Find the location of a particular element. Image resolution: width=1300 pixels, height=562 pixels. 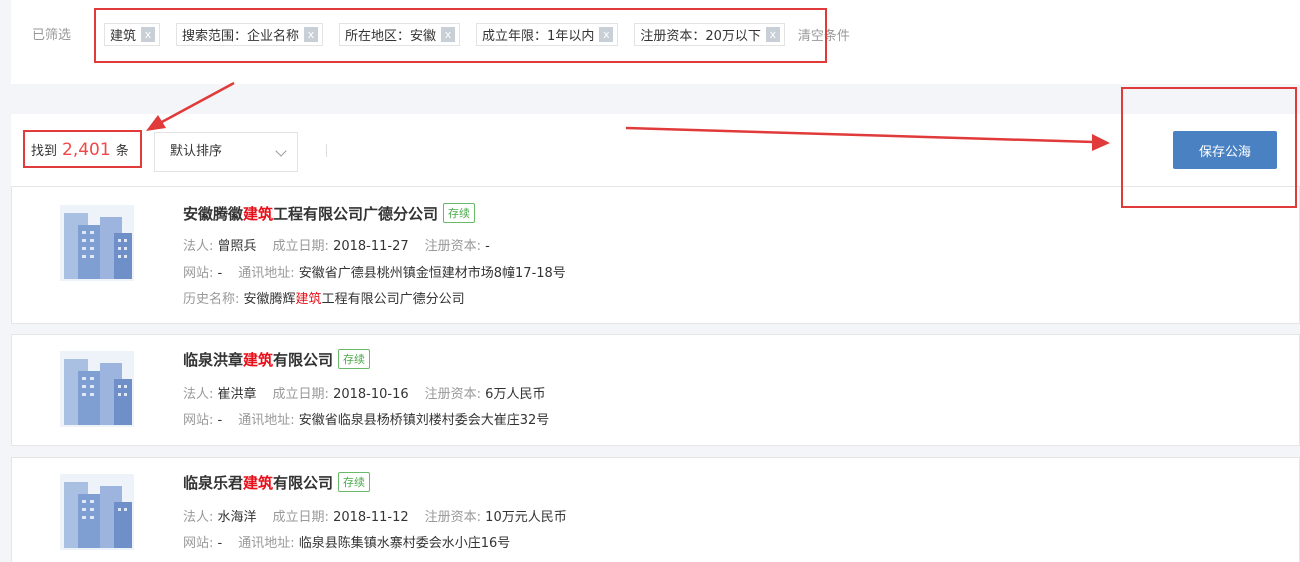

annotation-arrows is located at coordinates (628, 116).